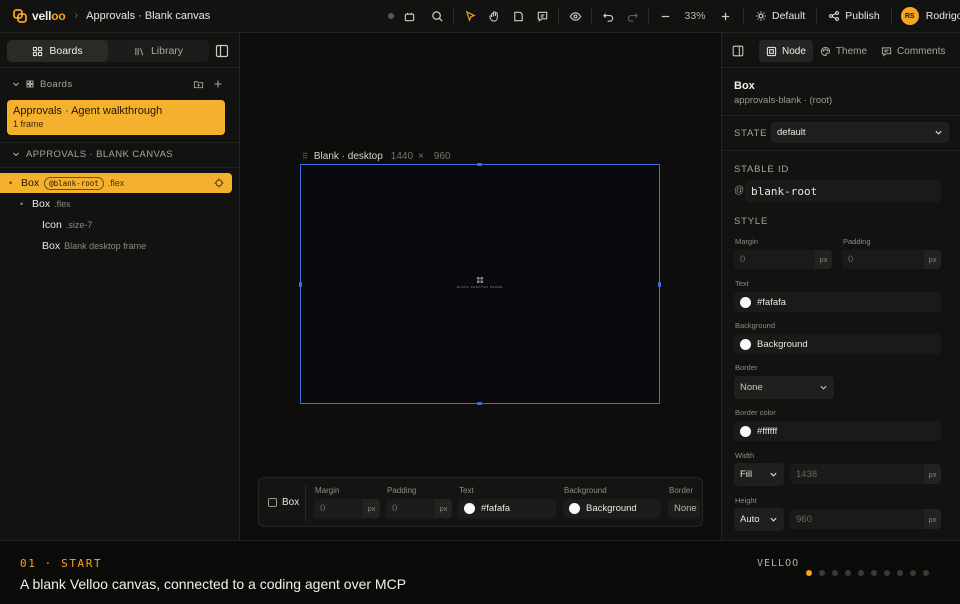  Describe the element at coordinates (198, 84) in the screenshot. I see `new-folder-icon` at that location.